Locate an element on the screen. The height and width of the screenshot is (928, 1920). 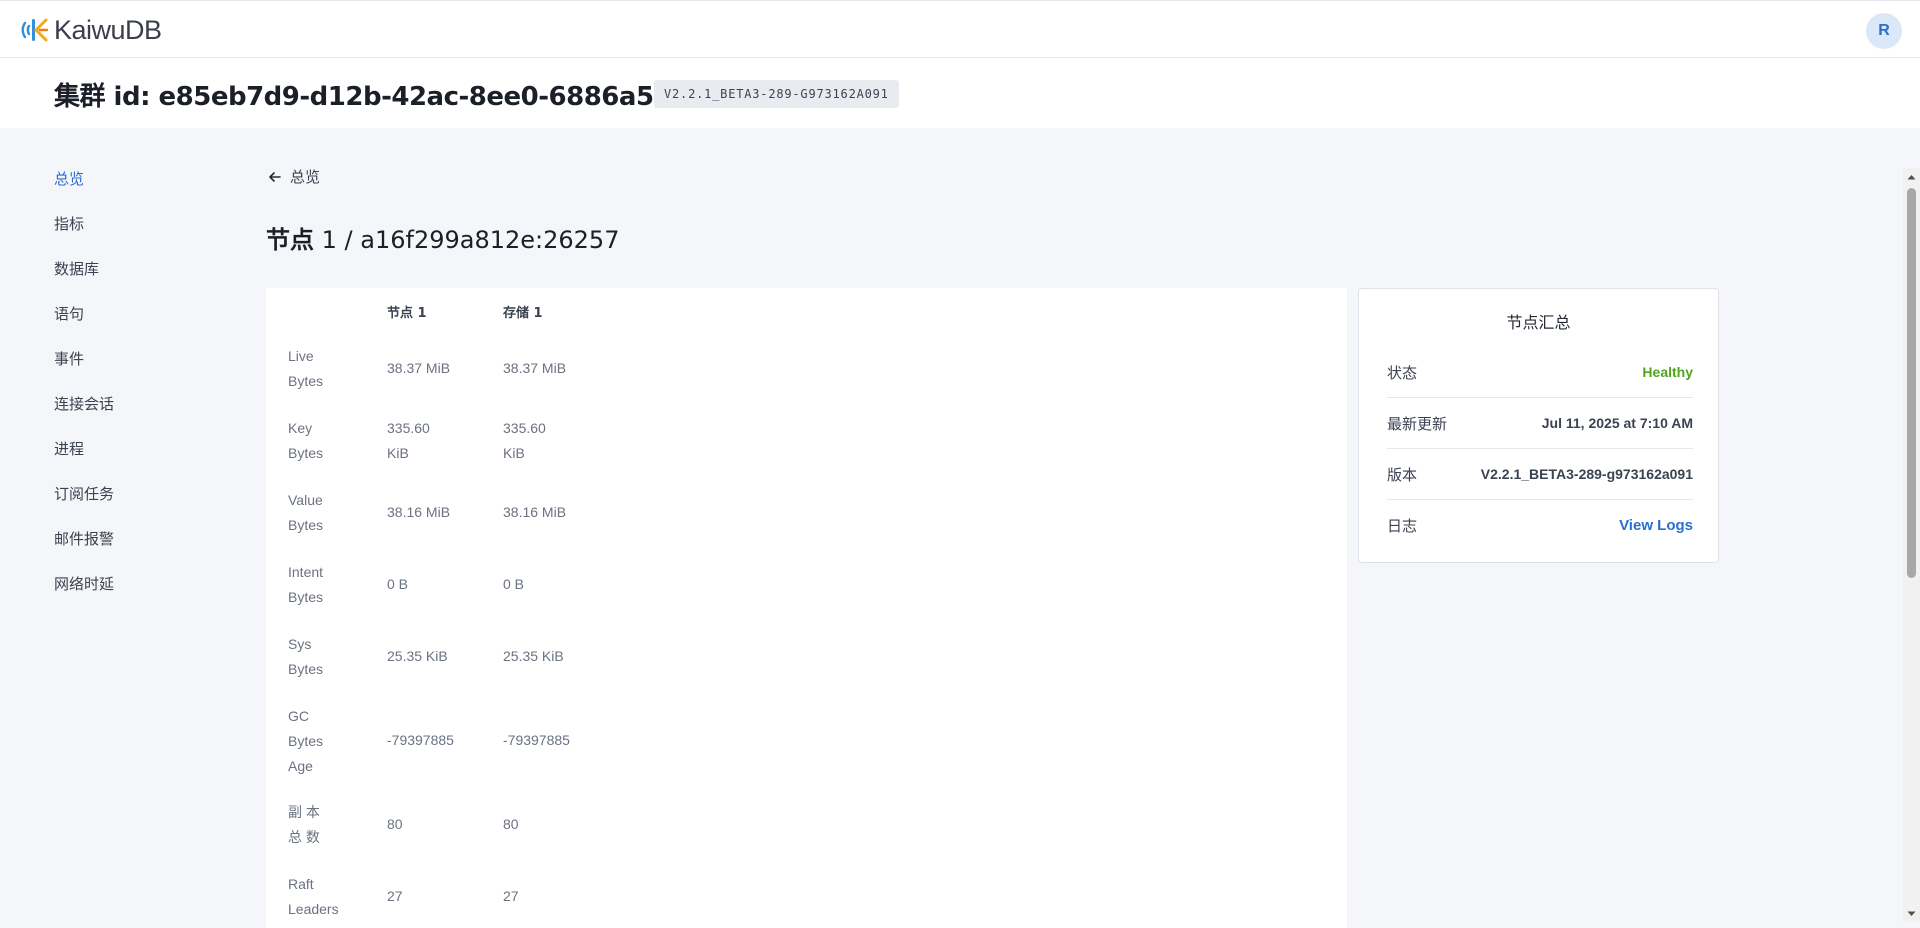
sidebar-nav: 总览 指标 数据库 语句 事件 连接会话 进程 订阅任务 邮件报警 网络时延 is located at coordinates (144, 385).